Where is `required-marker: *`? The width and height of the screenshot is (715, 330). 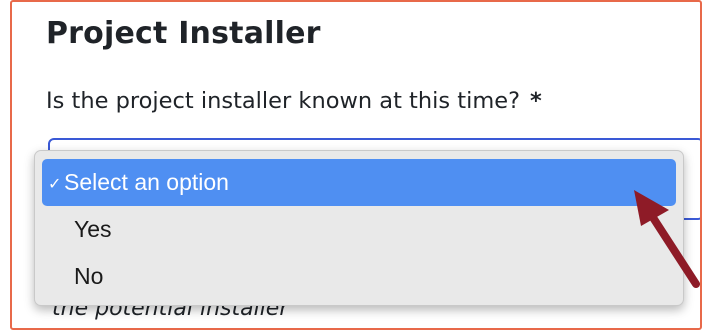
required-marker: * is located at coordinates (536, 101).